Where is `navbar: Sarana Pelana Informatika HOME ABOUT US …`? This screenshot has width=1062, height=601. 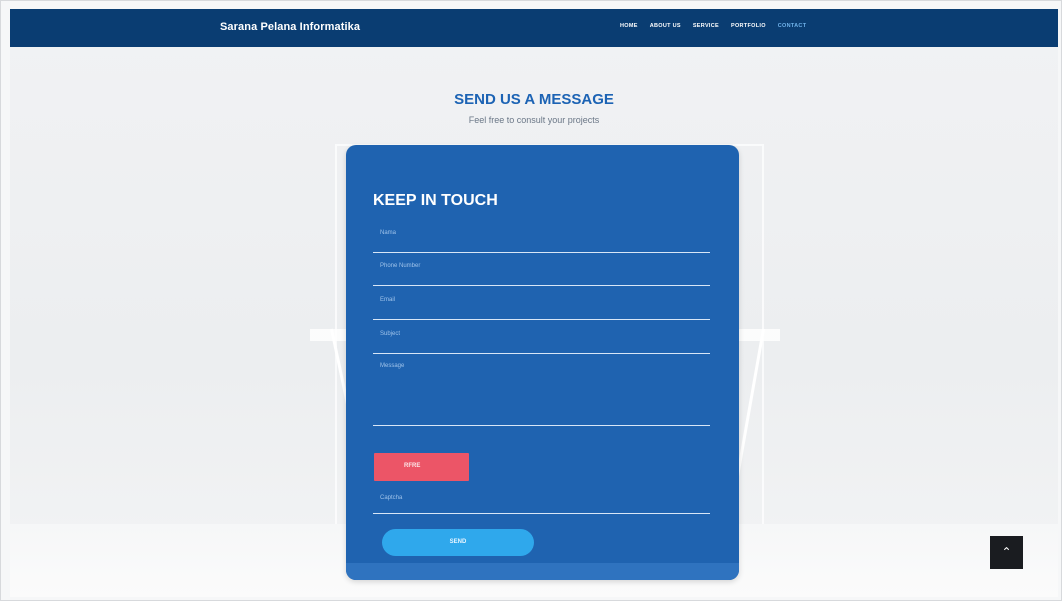
navbar: Sarana Pelana Informatika HOME ABOUT US … is located at coordinates (534, 28).